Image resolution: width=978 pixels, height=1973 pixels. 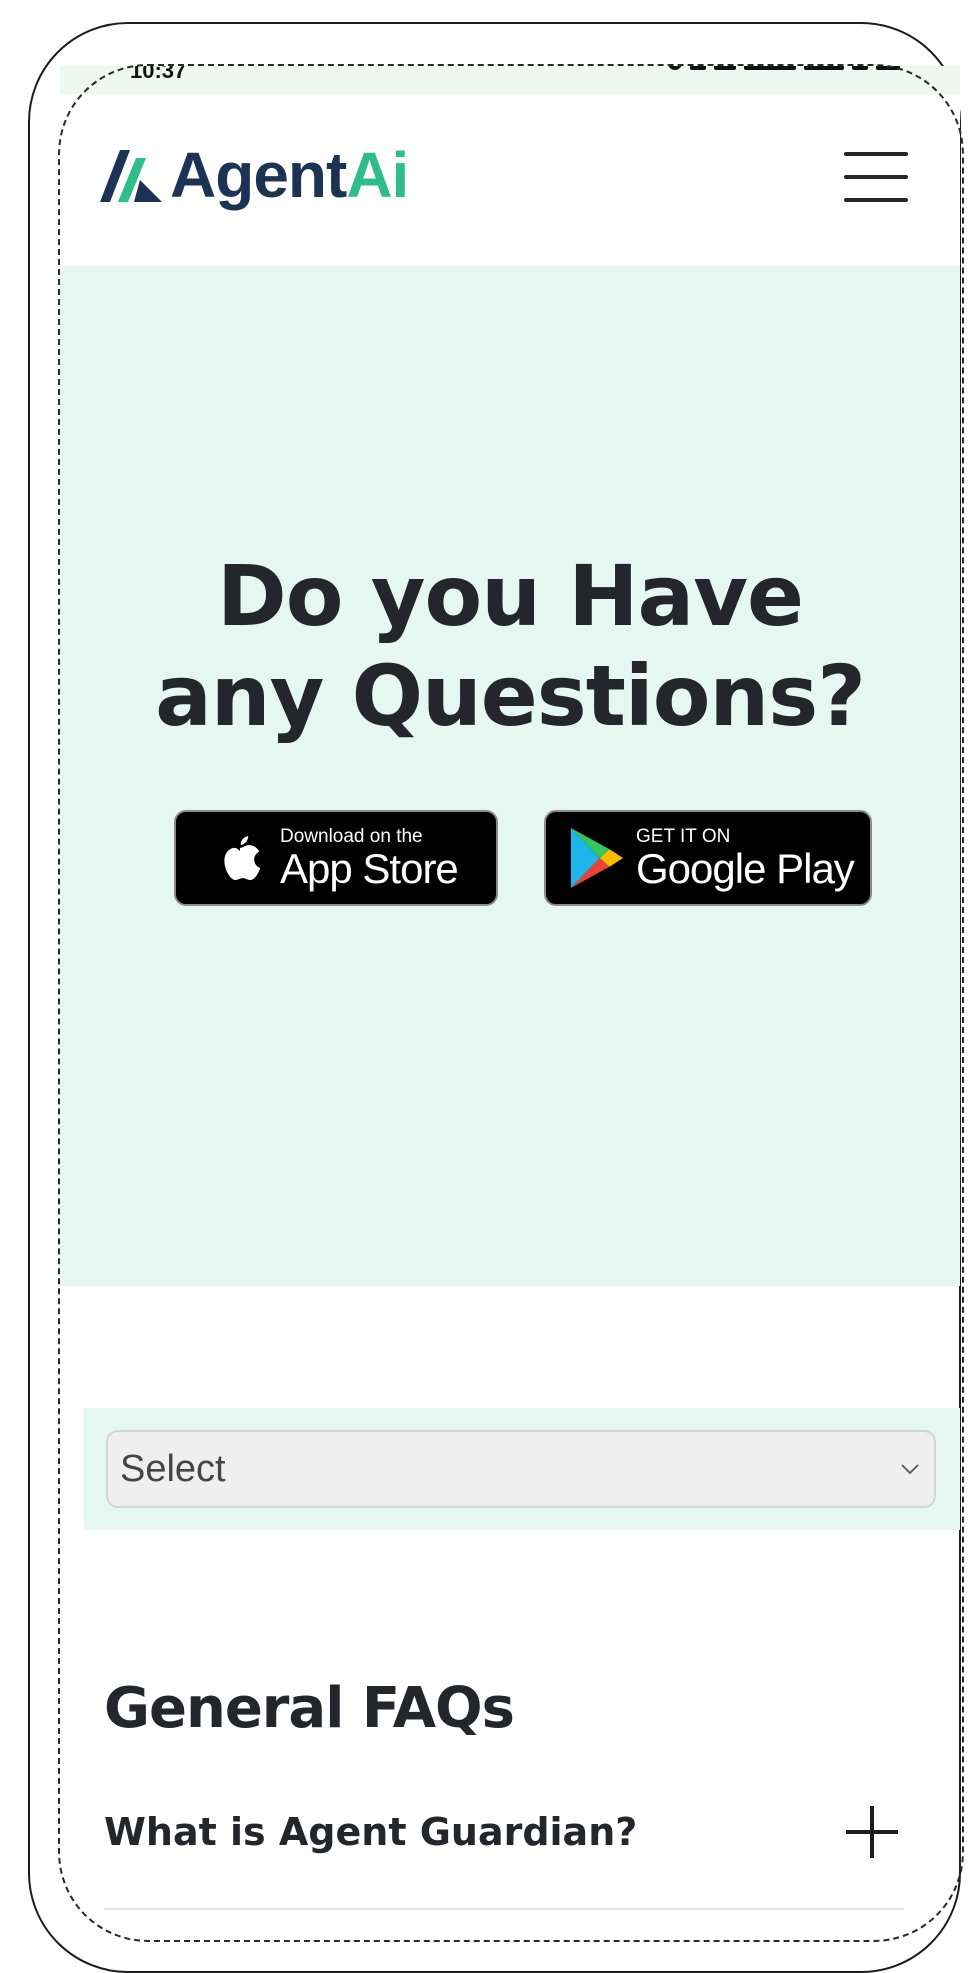 I want to click on chevron-down-icon, so click(x=910, y=1469).